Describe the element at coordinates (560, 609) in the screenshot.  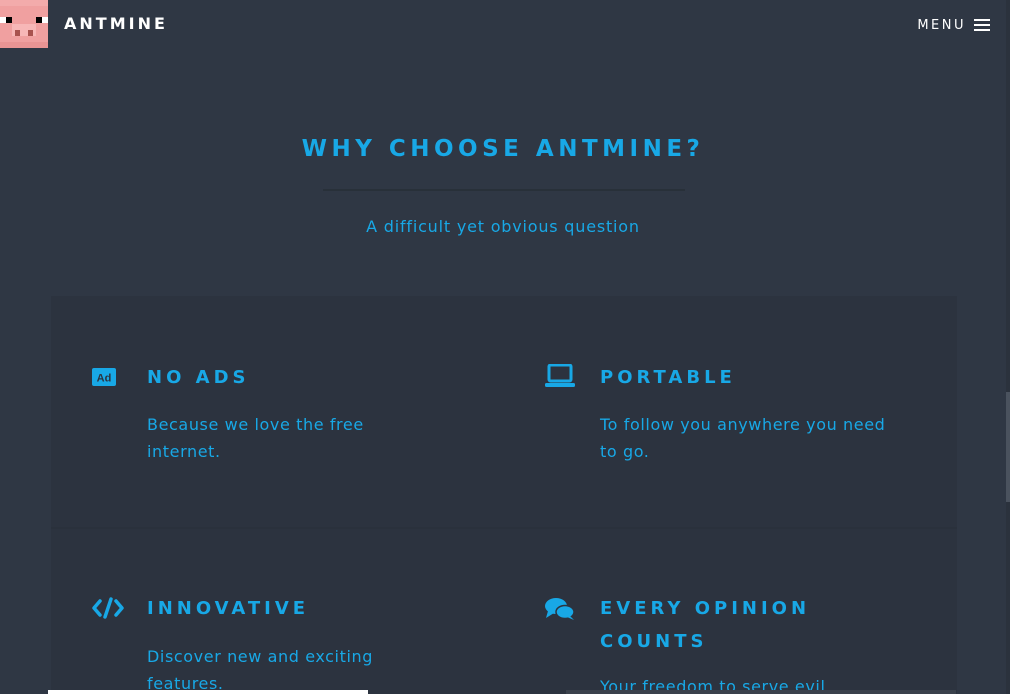
I see `comments-icon` at that location.